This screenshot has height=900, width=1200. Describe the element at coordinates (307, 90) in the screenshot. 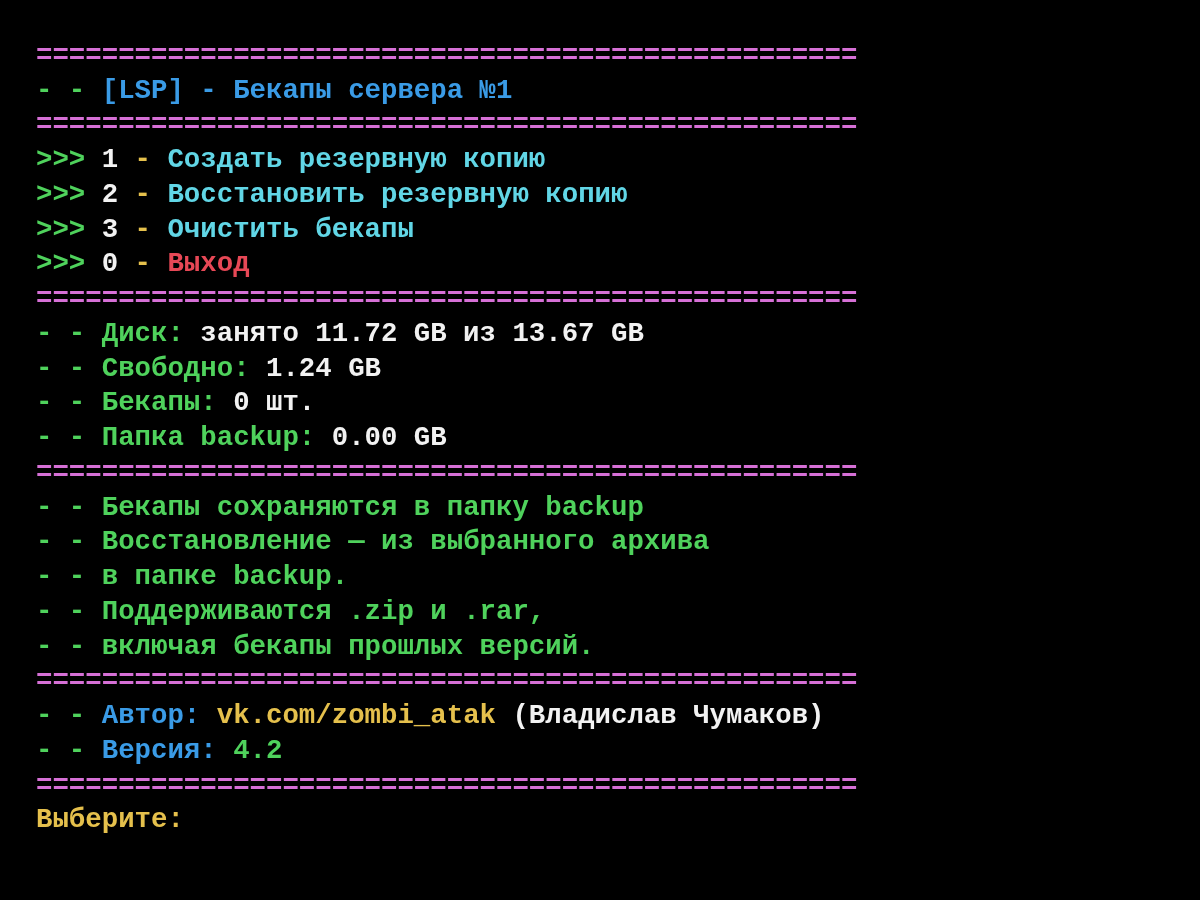

I see `app-title: [LSP] - Бекапы сервера №1` at that location.